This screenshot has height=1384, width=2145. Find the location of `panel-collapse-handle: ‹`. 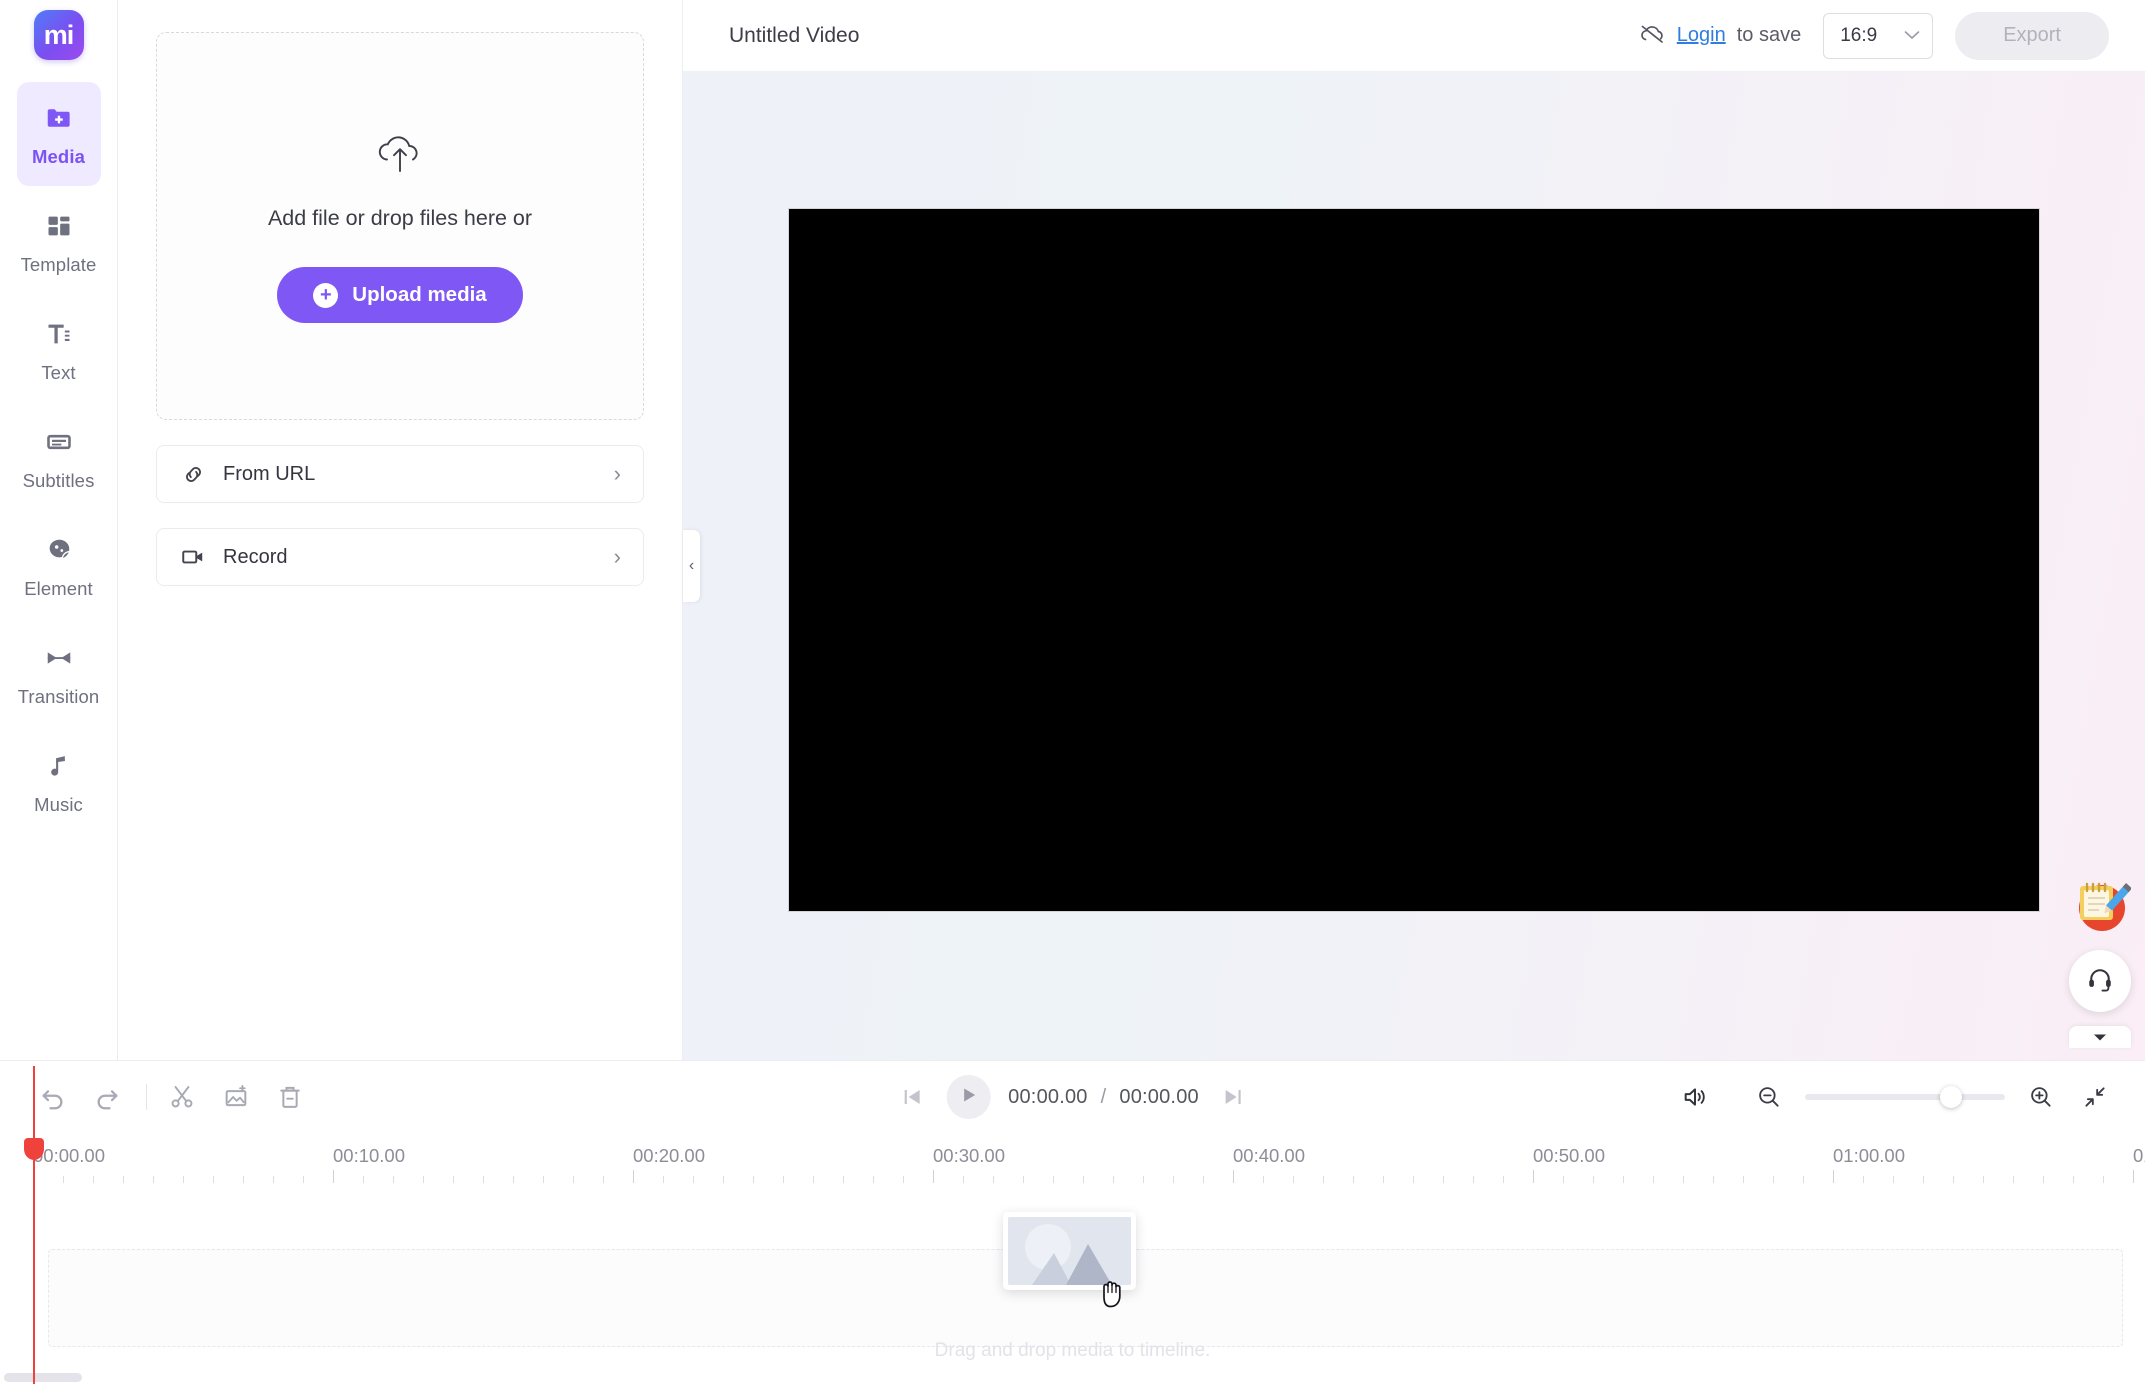

panel-collapse-handle: ‹ is located at coordinates (691, 566).